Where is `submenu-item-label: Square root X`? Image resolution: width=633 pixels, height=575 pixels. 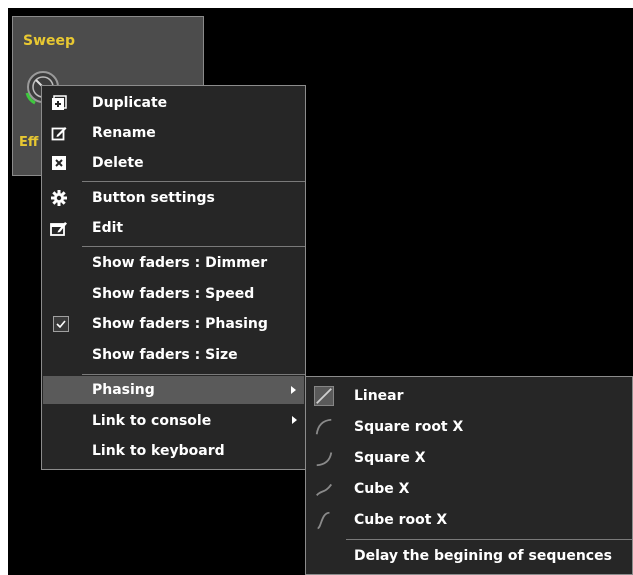 submenu-item-label: Square root X is located at coordinates (409, 427).